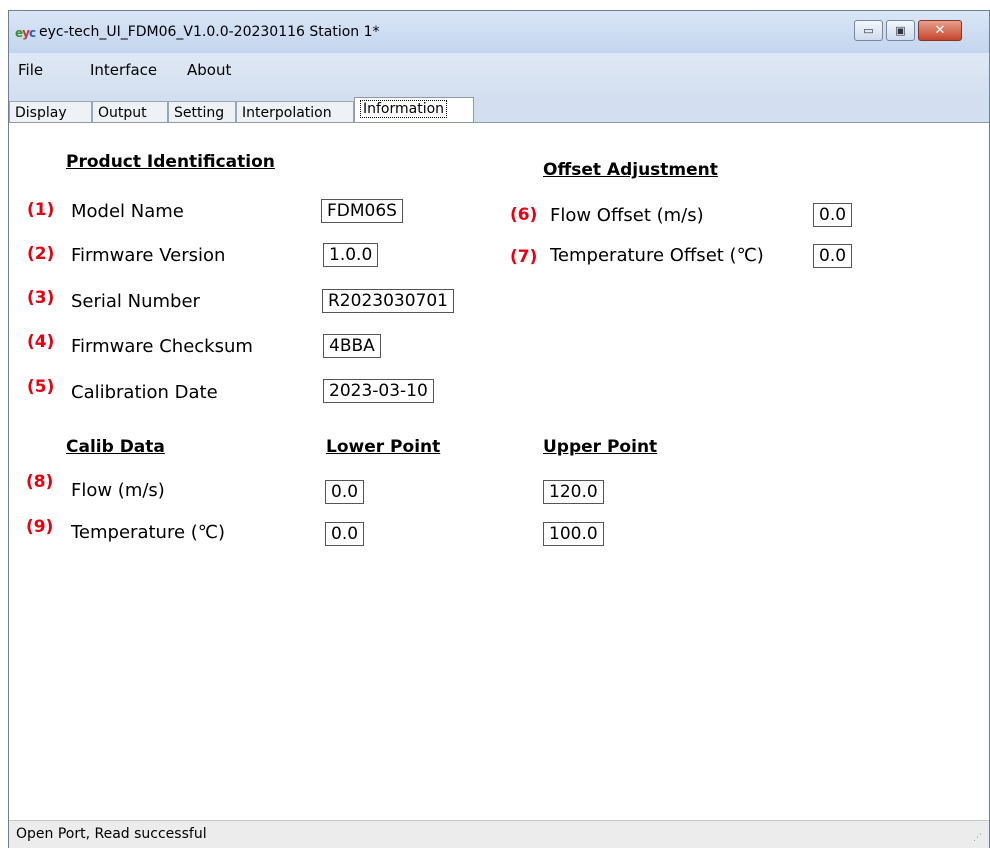  Describe the element at coordinates (352, 346) in the screenshot. I see `firmware-checksum-value: 4BBA` at that location.